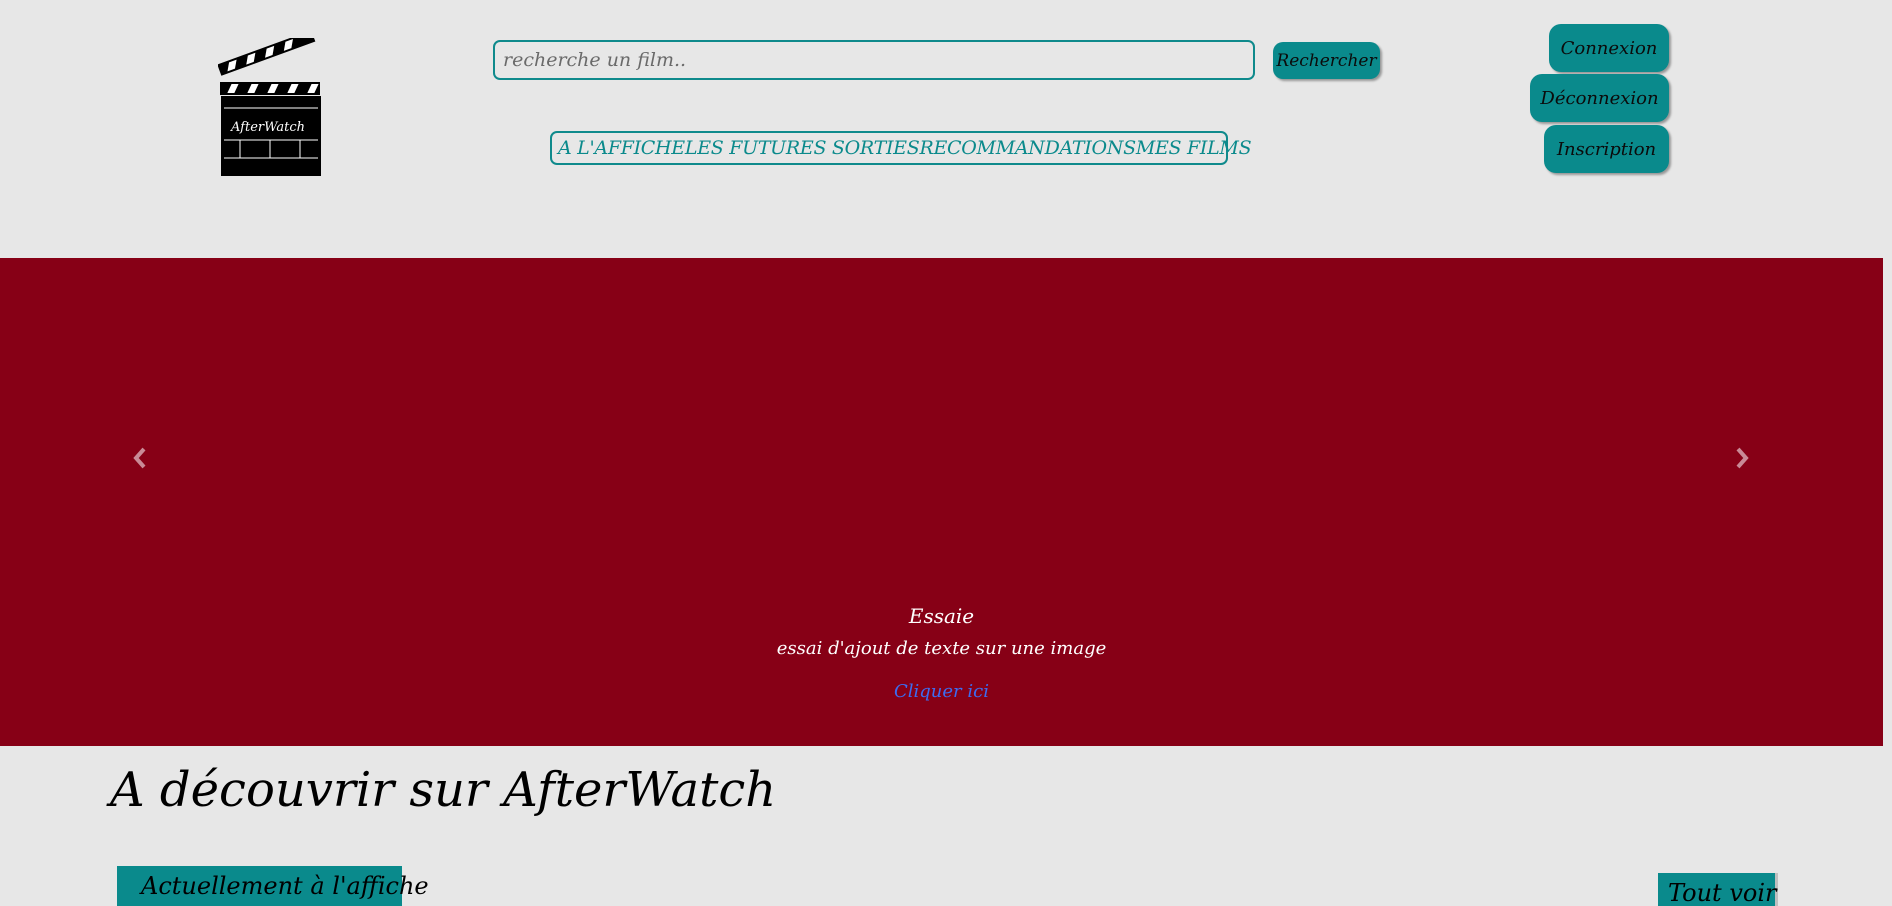  Describe the element at coordinates (1599, 98) in the screenshot. I see `logout-button: Déconnexion` at that location.